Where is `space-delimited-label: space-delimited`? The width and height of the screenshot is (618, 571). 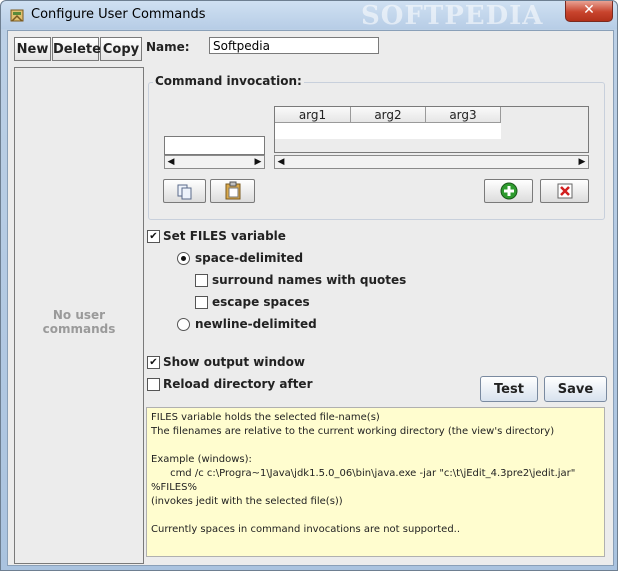 space-delimited-label: space-delimited is located at coordinates (249, 258).